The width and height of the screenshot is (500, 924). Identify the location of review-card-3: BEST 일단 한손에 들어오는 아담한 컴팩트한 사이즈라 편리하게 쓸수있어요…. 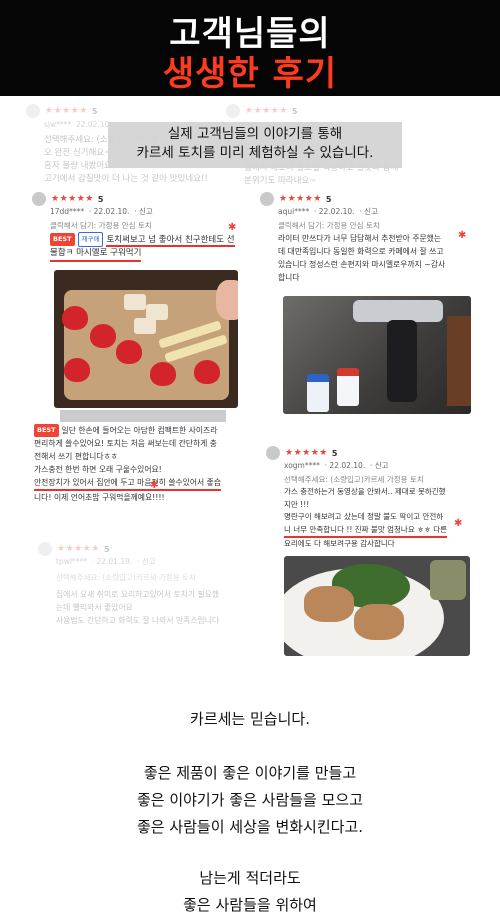
(148, 474).